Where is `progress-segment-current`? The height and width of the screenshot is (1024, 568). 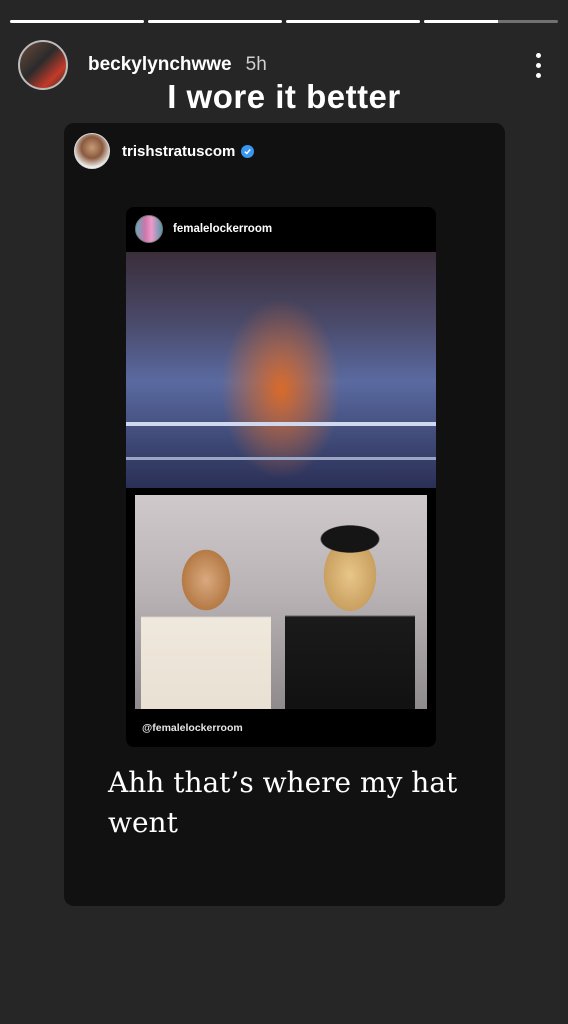 progress-segment-current is located at coordinates (491, 21).